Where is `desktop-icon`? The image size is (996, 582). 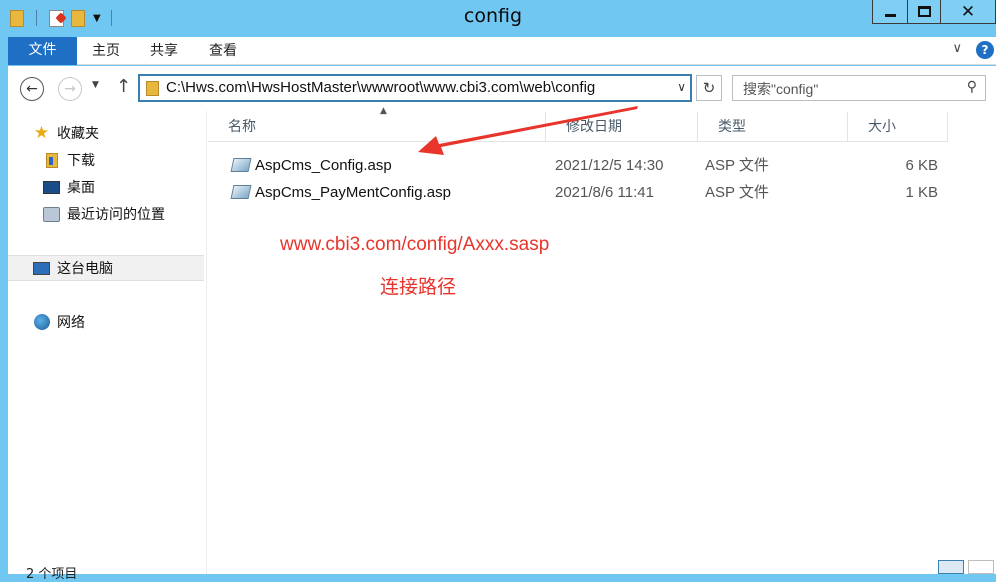
desktop-icon is located at coordinates (51, 187).